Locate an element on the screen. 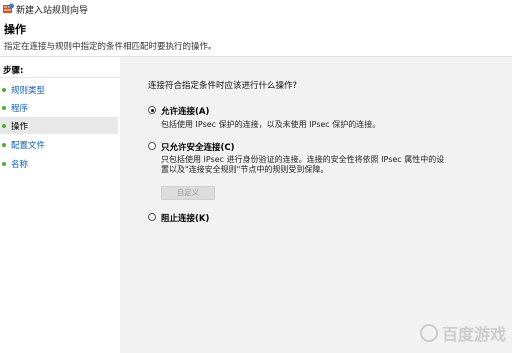  allow-secure-label: 只允许安全连接(C) is located at coordinates (198, 147).